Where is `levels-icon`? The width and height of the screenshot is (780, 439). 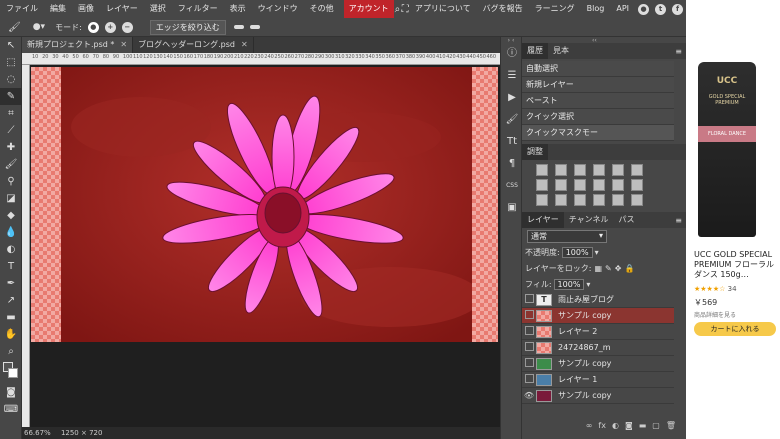 levels-icon is located at coordinates (561, 170).